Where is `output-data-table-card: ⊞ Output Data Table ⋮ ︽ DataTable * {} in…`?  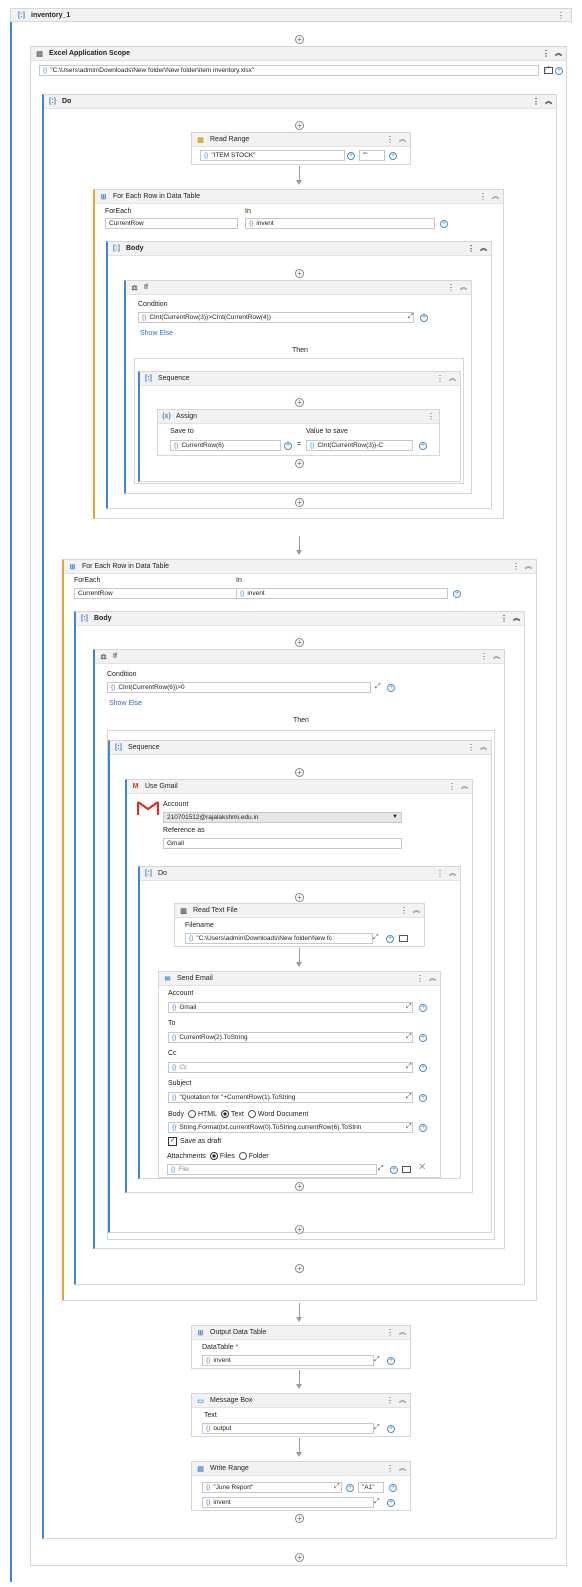
output-data-table-card: ⊞ Output Data Table ⋮ ︽ DataTable * {} in… is located at coordinates (301, 1347).